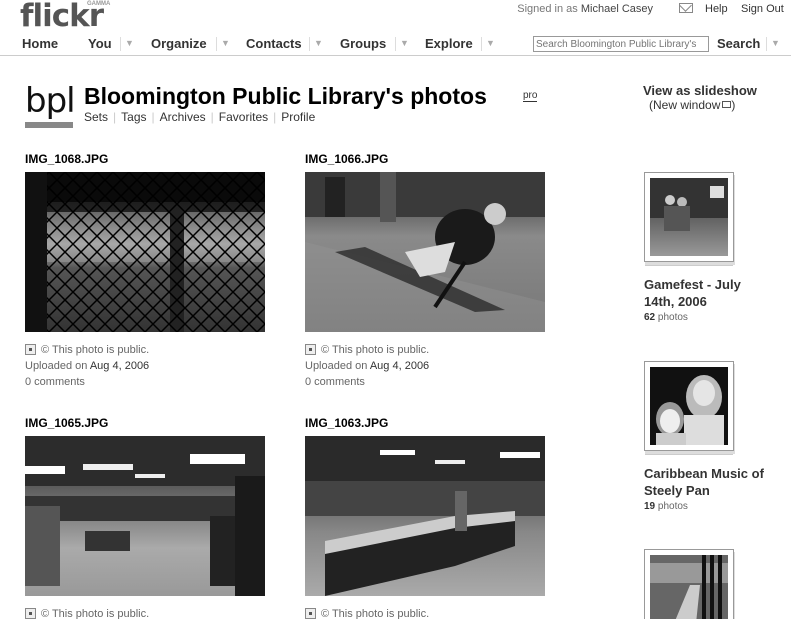 The image size is (791, 619). I want to click on set-count: 19 photos, so click(709, 506).